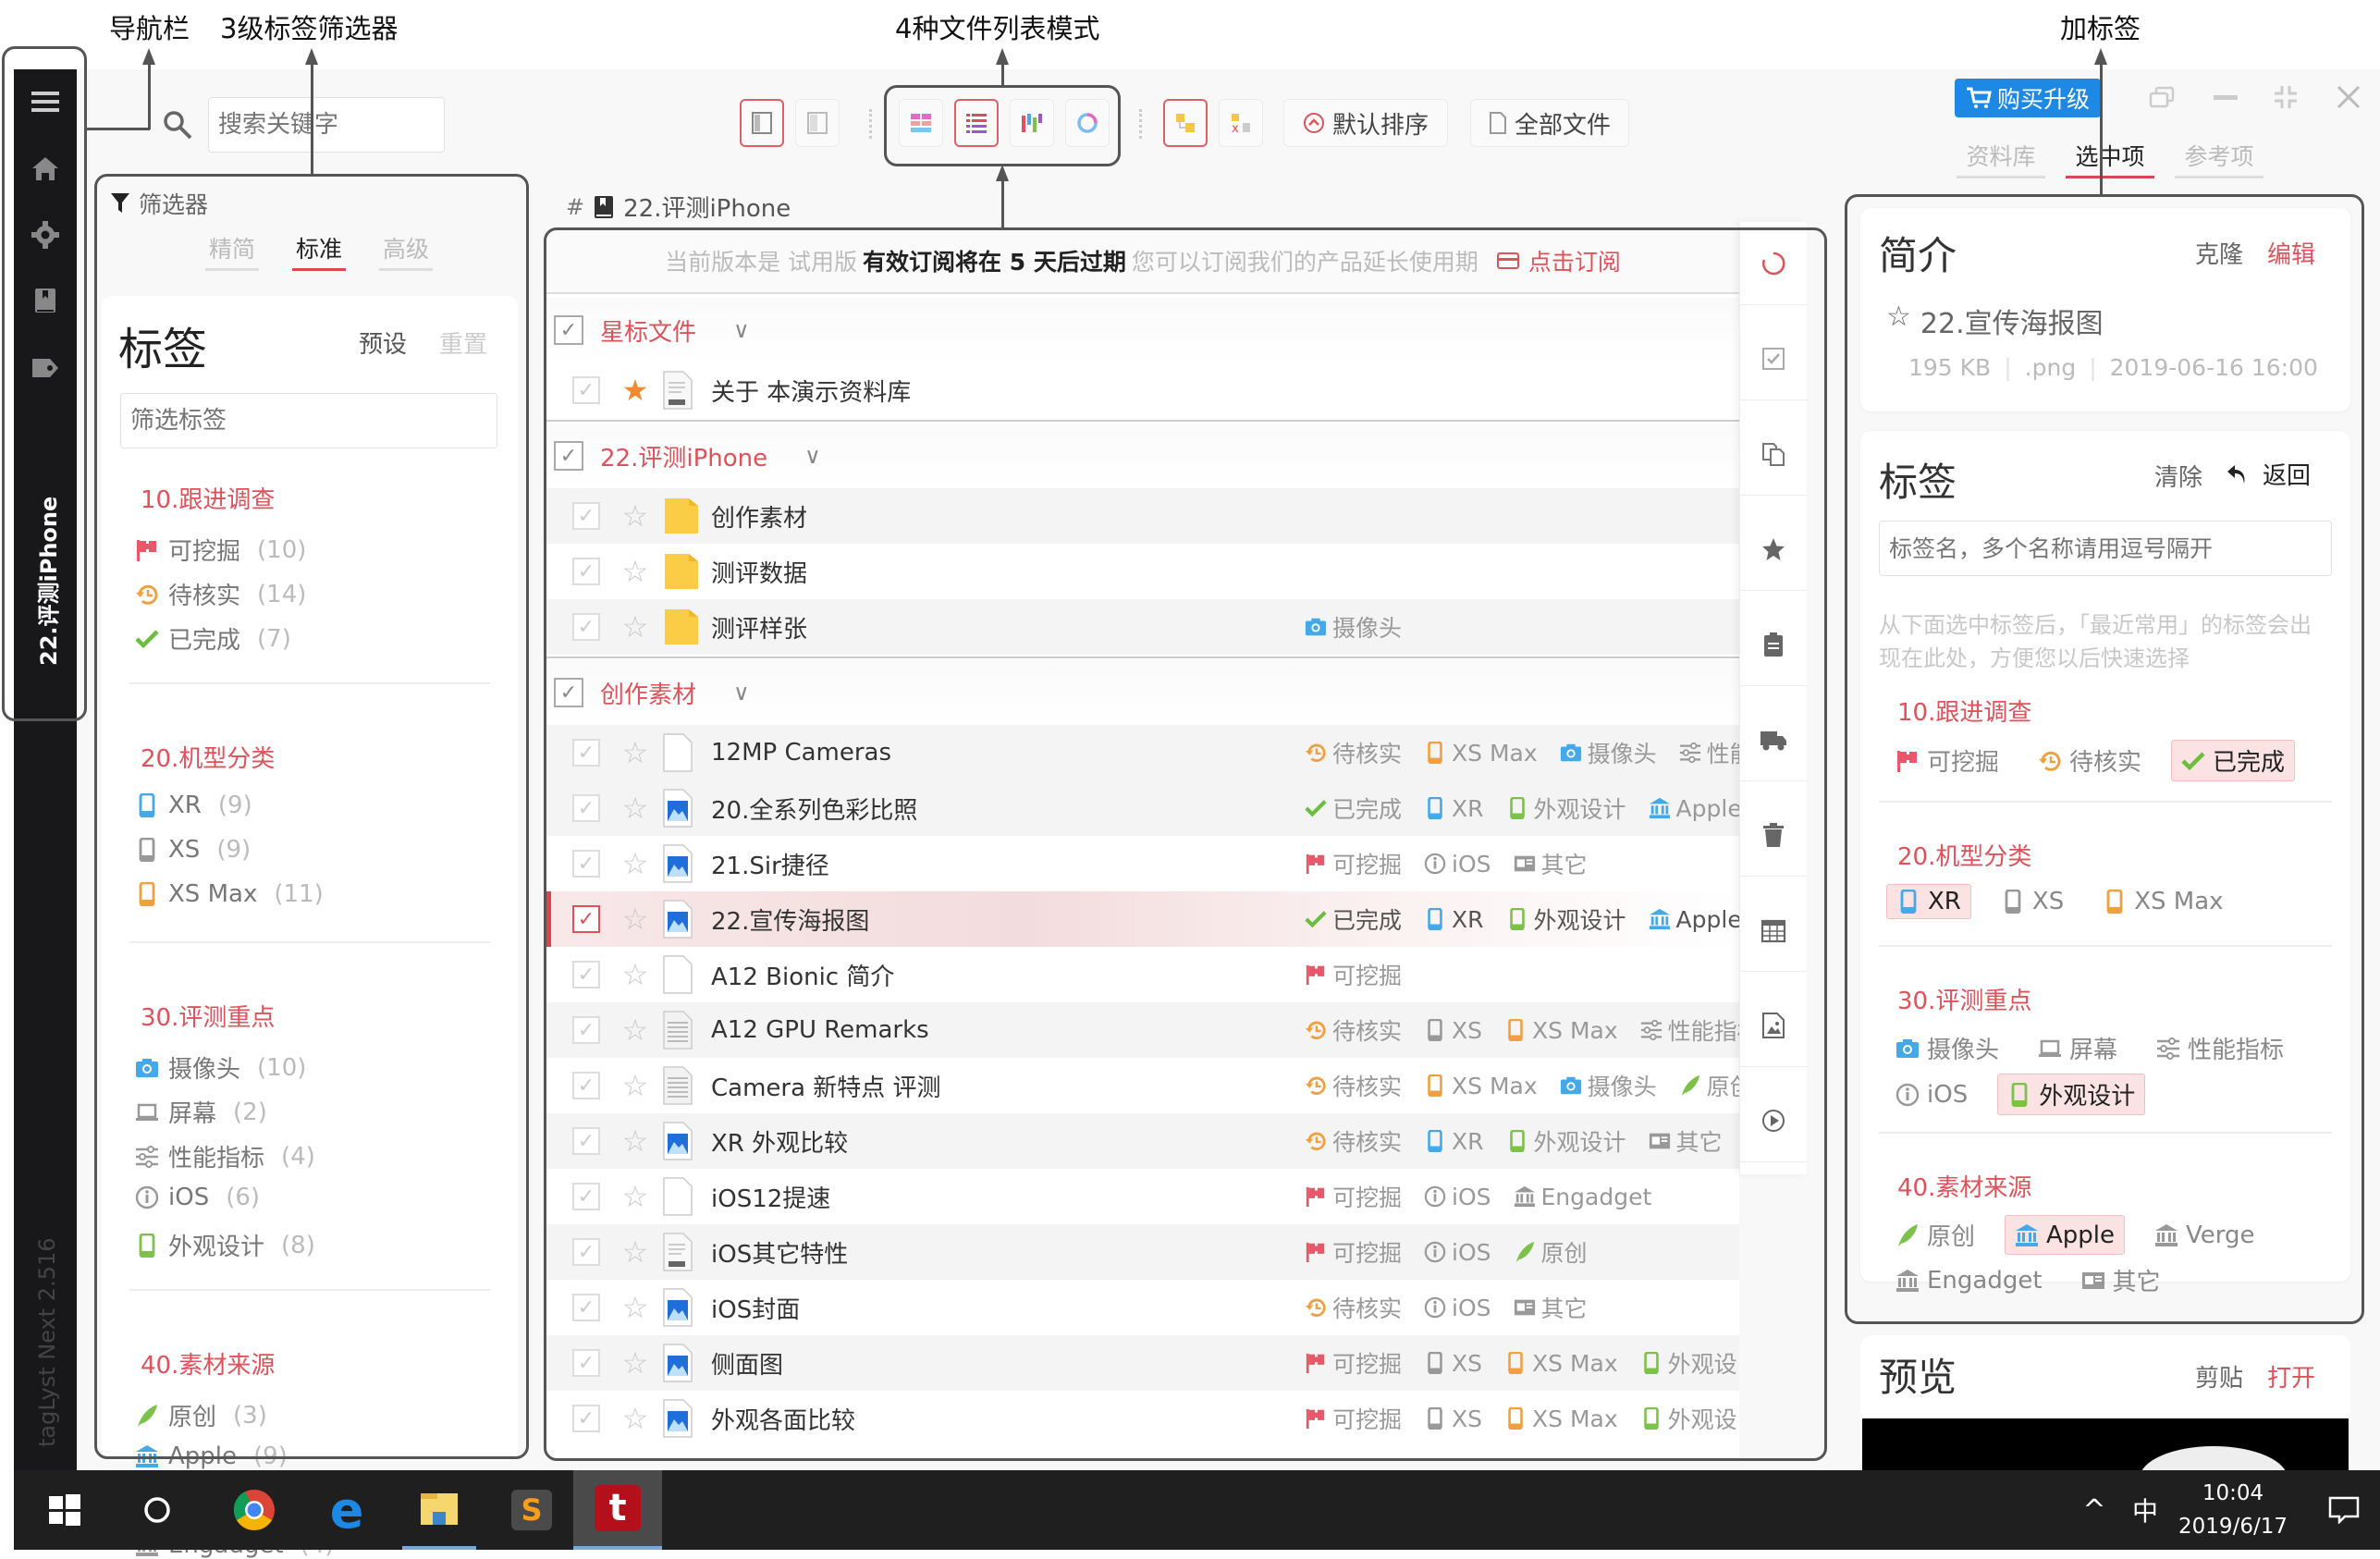 This screenshot has width=2380, height=1559. Describe the element at coordinates (177, 126) in the screenshot. I see `search-icon` at that location.